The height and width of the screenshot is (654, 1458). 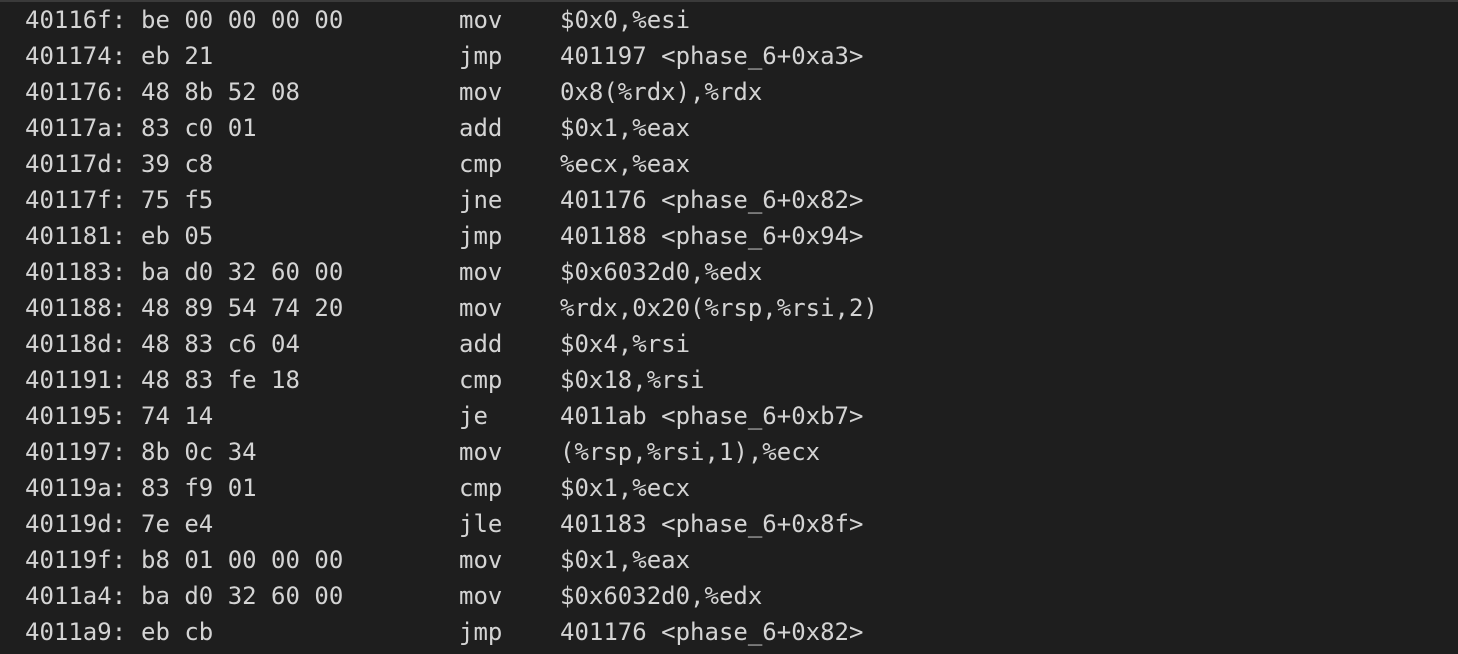 What do you see at coordinates (76, 560) in the screenshot?
I see `address-text: 40119f:` at bounding box center [76, 560].